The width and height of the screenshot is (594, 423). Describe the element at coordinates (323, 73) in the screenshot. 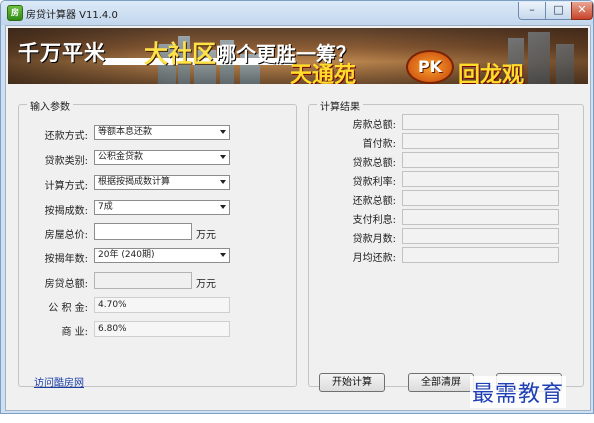

I see `banner-text-tiantongyuan: 天通苑` at that location.